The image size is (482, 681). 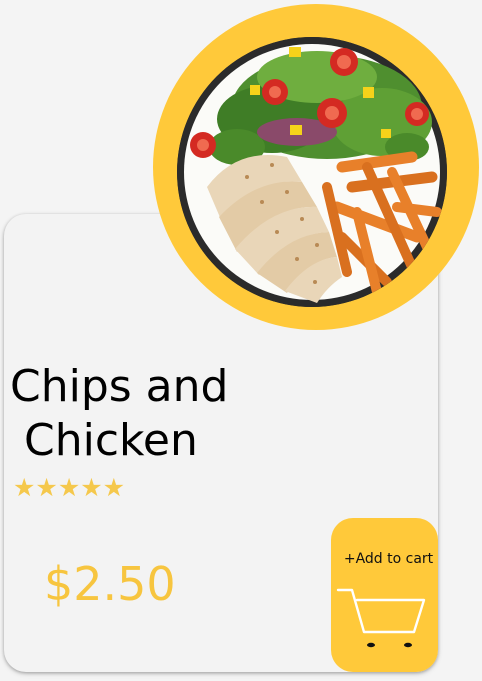 I want to click on star-rating: ★★★★★, so click(x=69, y=488).